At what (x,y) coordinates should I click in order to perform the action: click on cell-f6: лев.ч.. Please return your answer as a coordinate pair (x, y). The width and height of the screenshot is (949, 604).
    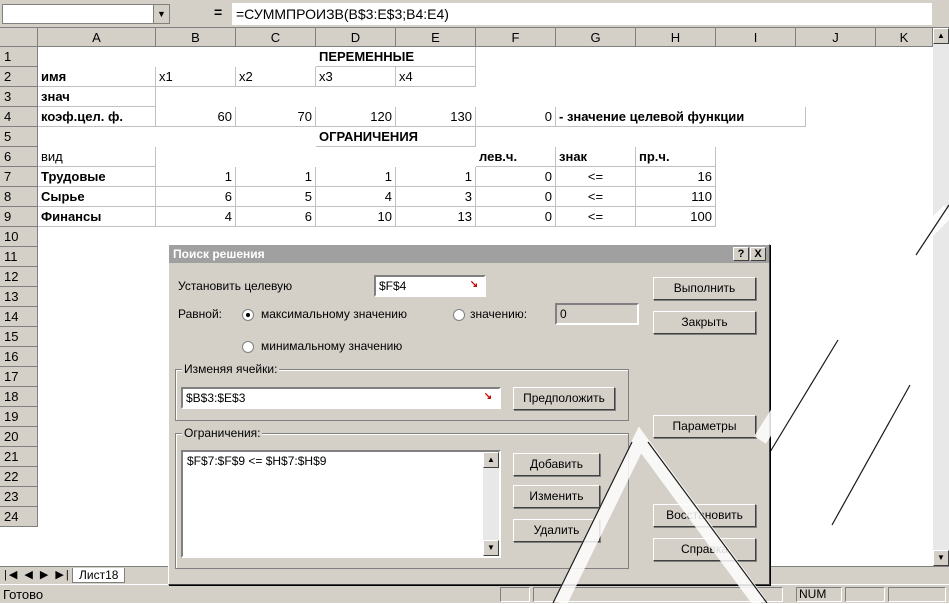
    Looking at the image, I should click on (516, 157).